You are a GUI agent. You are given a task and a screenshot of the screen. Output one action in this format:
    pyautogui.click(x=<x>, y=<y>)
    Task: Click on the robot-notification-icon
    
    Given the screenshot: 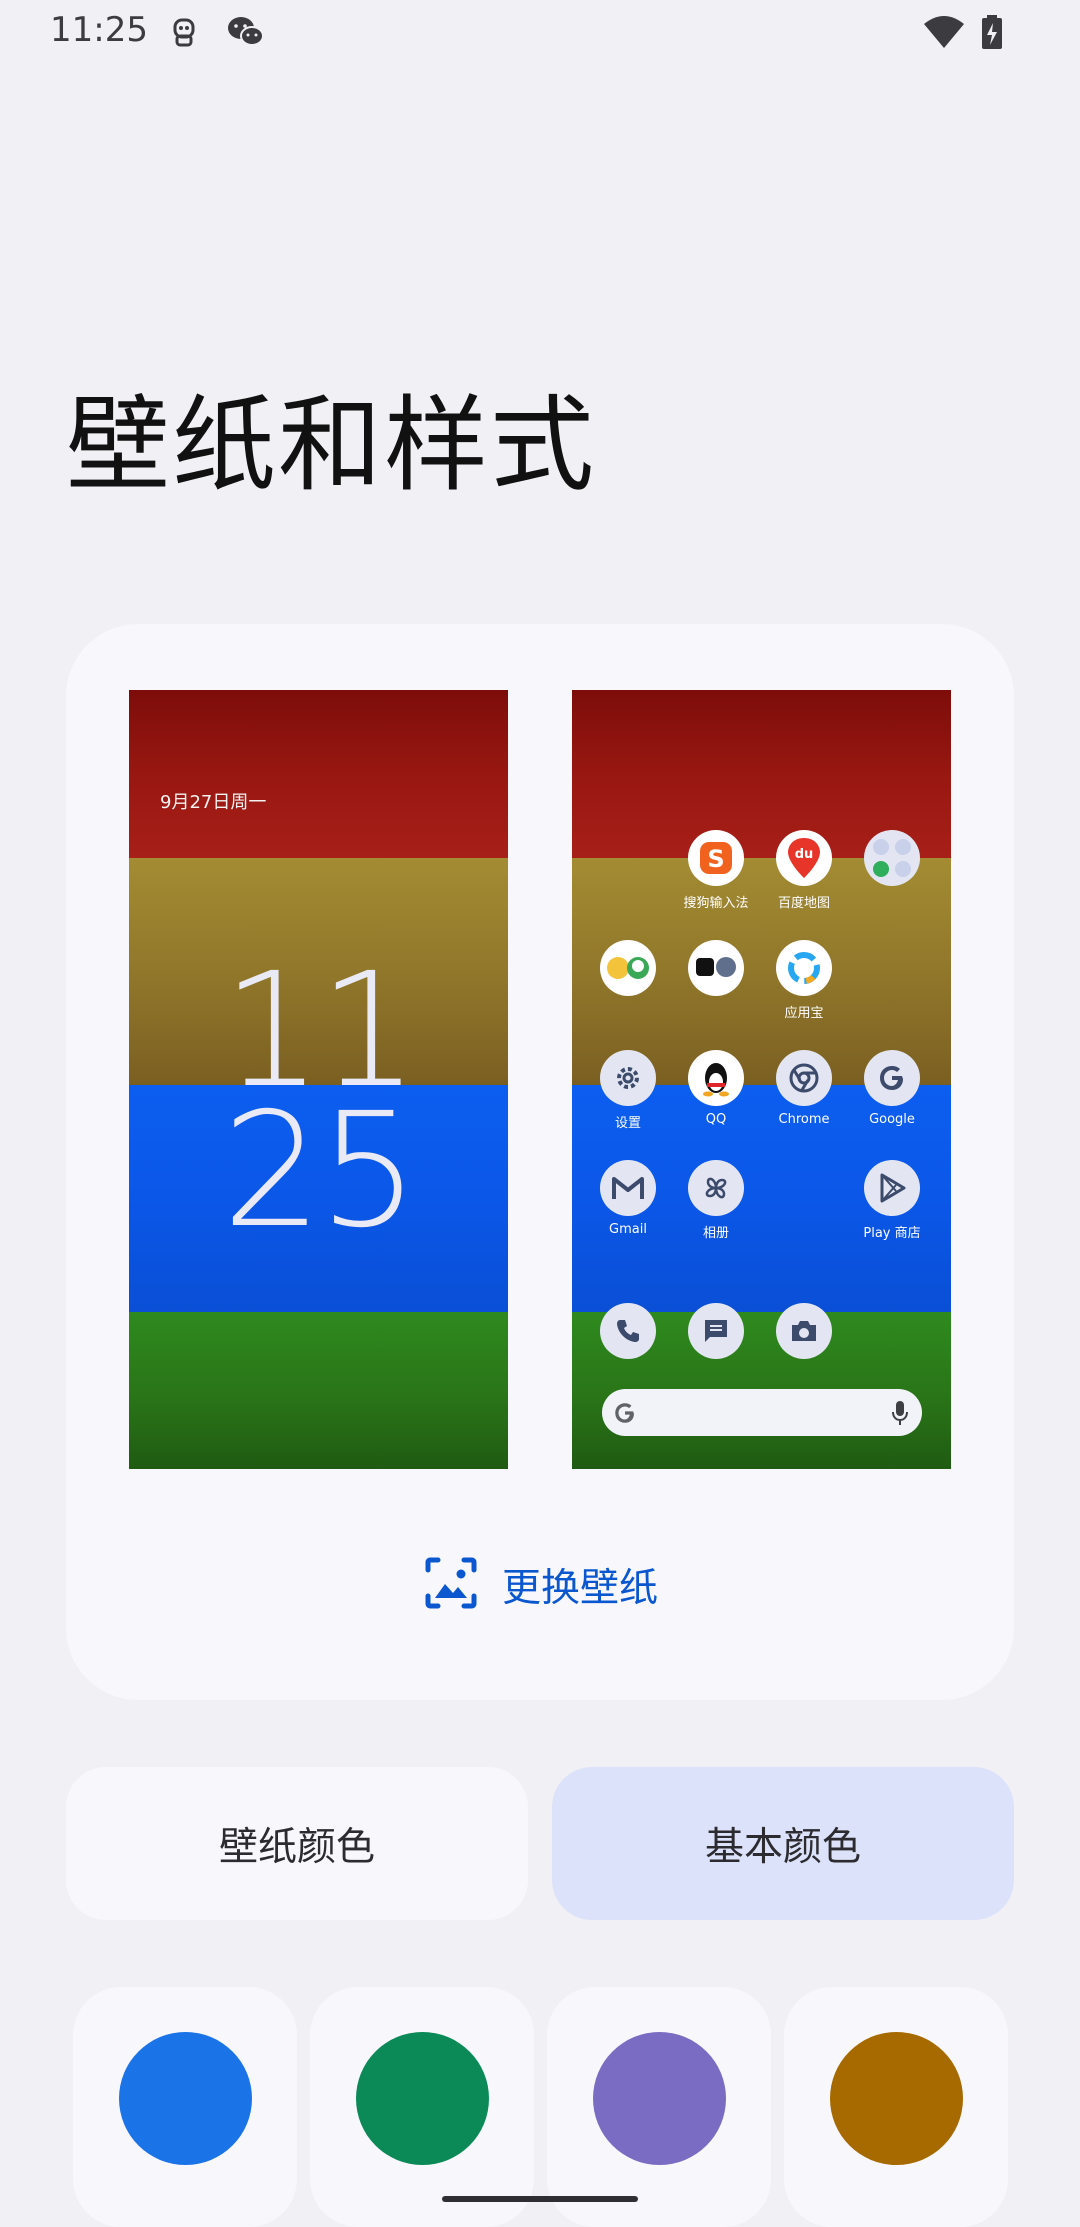 What is the action you would take?
    pyautogui.click(x=184, y=32)
    